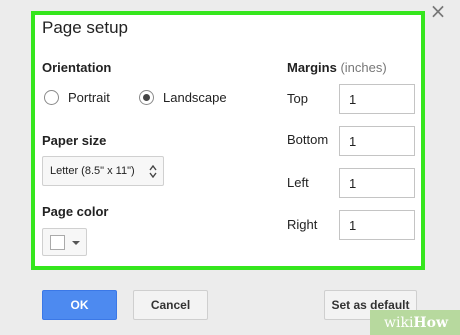 The height and width of the screenshot is (335, 460). Describe the element at coordinates (153, 171) in the screenshot. I see `select-arrows-icon` at that location.